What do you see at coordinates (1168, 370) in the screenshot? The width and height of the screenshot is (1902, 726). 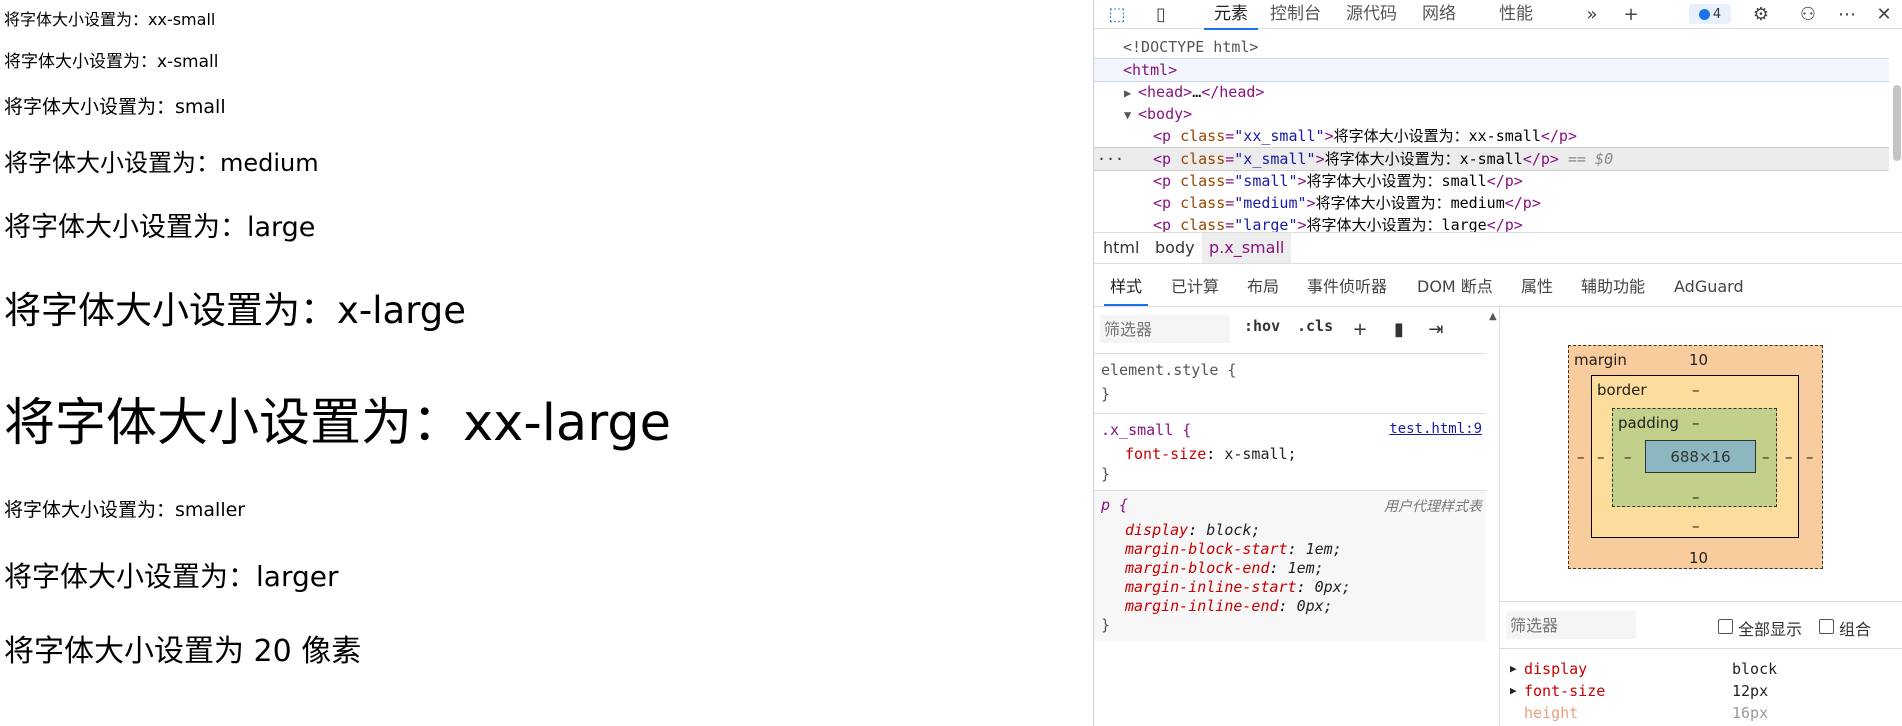 I see `element-style-selector: element.style {` at bounding box center [1168, 370].